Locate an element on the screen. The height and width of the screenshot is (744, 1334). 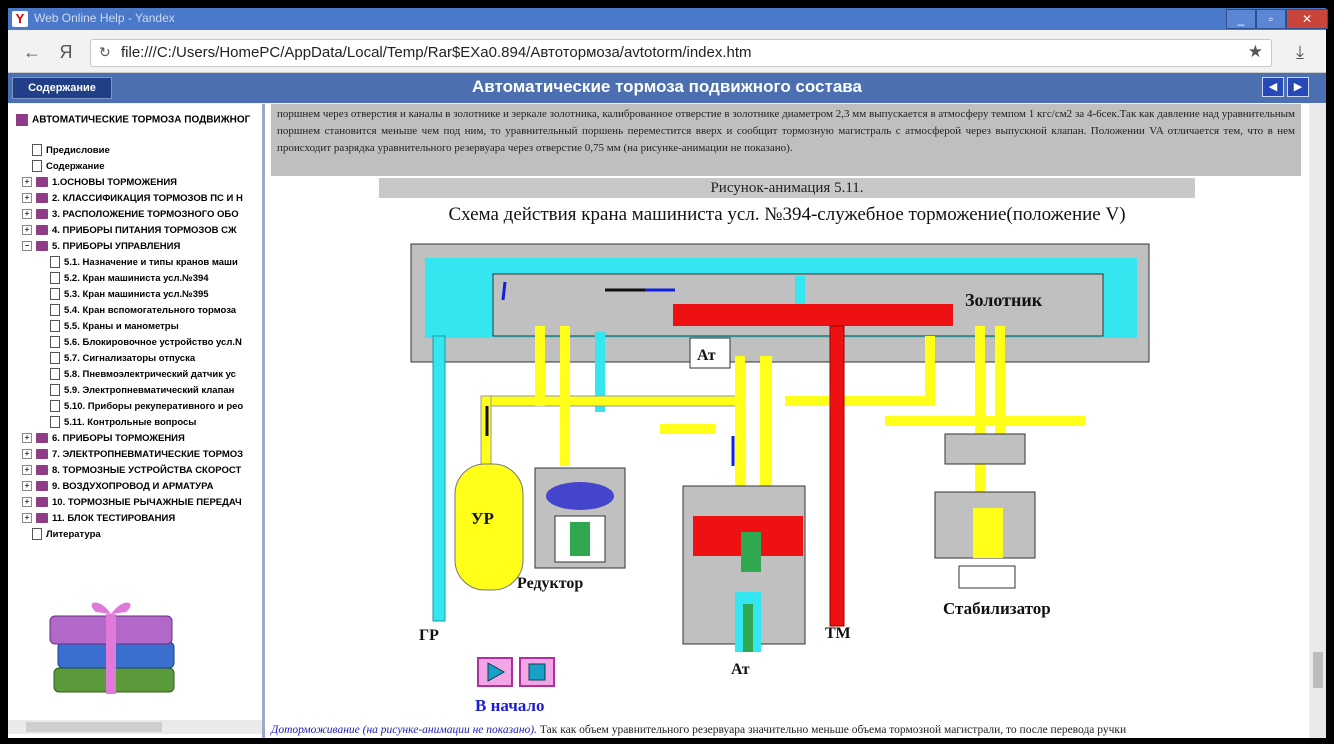
sidebar-item: 5.2. Кран машиниста усл.№394 is located at coordinates (129, 279).